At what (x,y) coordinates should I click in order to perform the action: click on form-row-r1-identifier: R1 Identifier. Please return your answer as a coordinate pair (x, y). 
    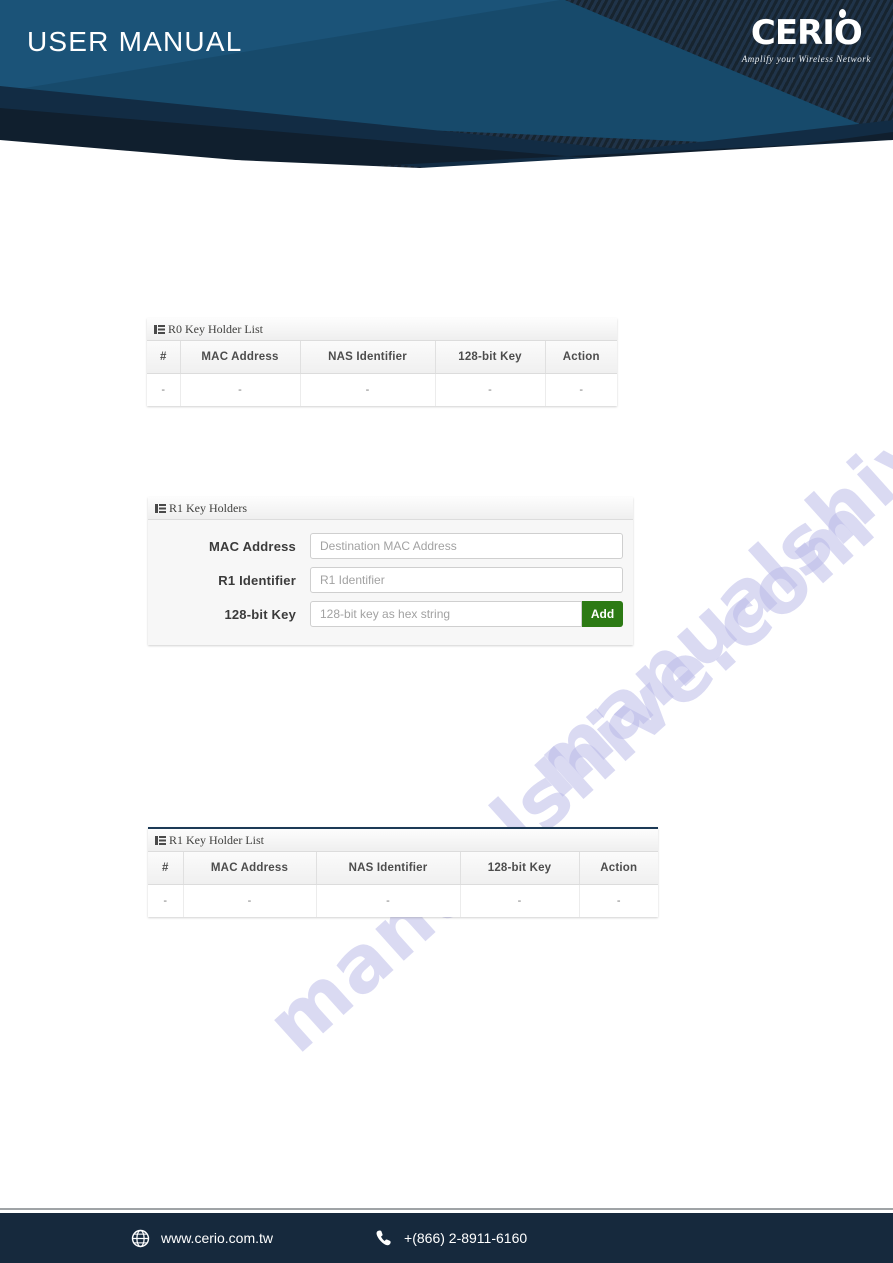
    Looking at the image, I should click on (390, 580).